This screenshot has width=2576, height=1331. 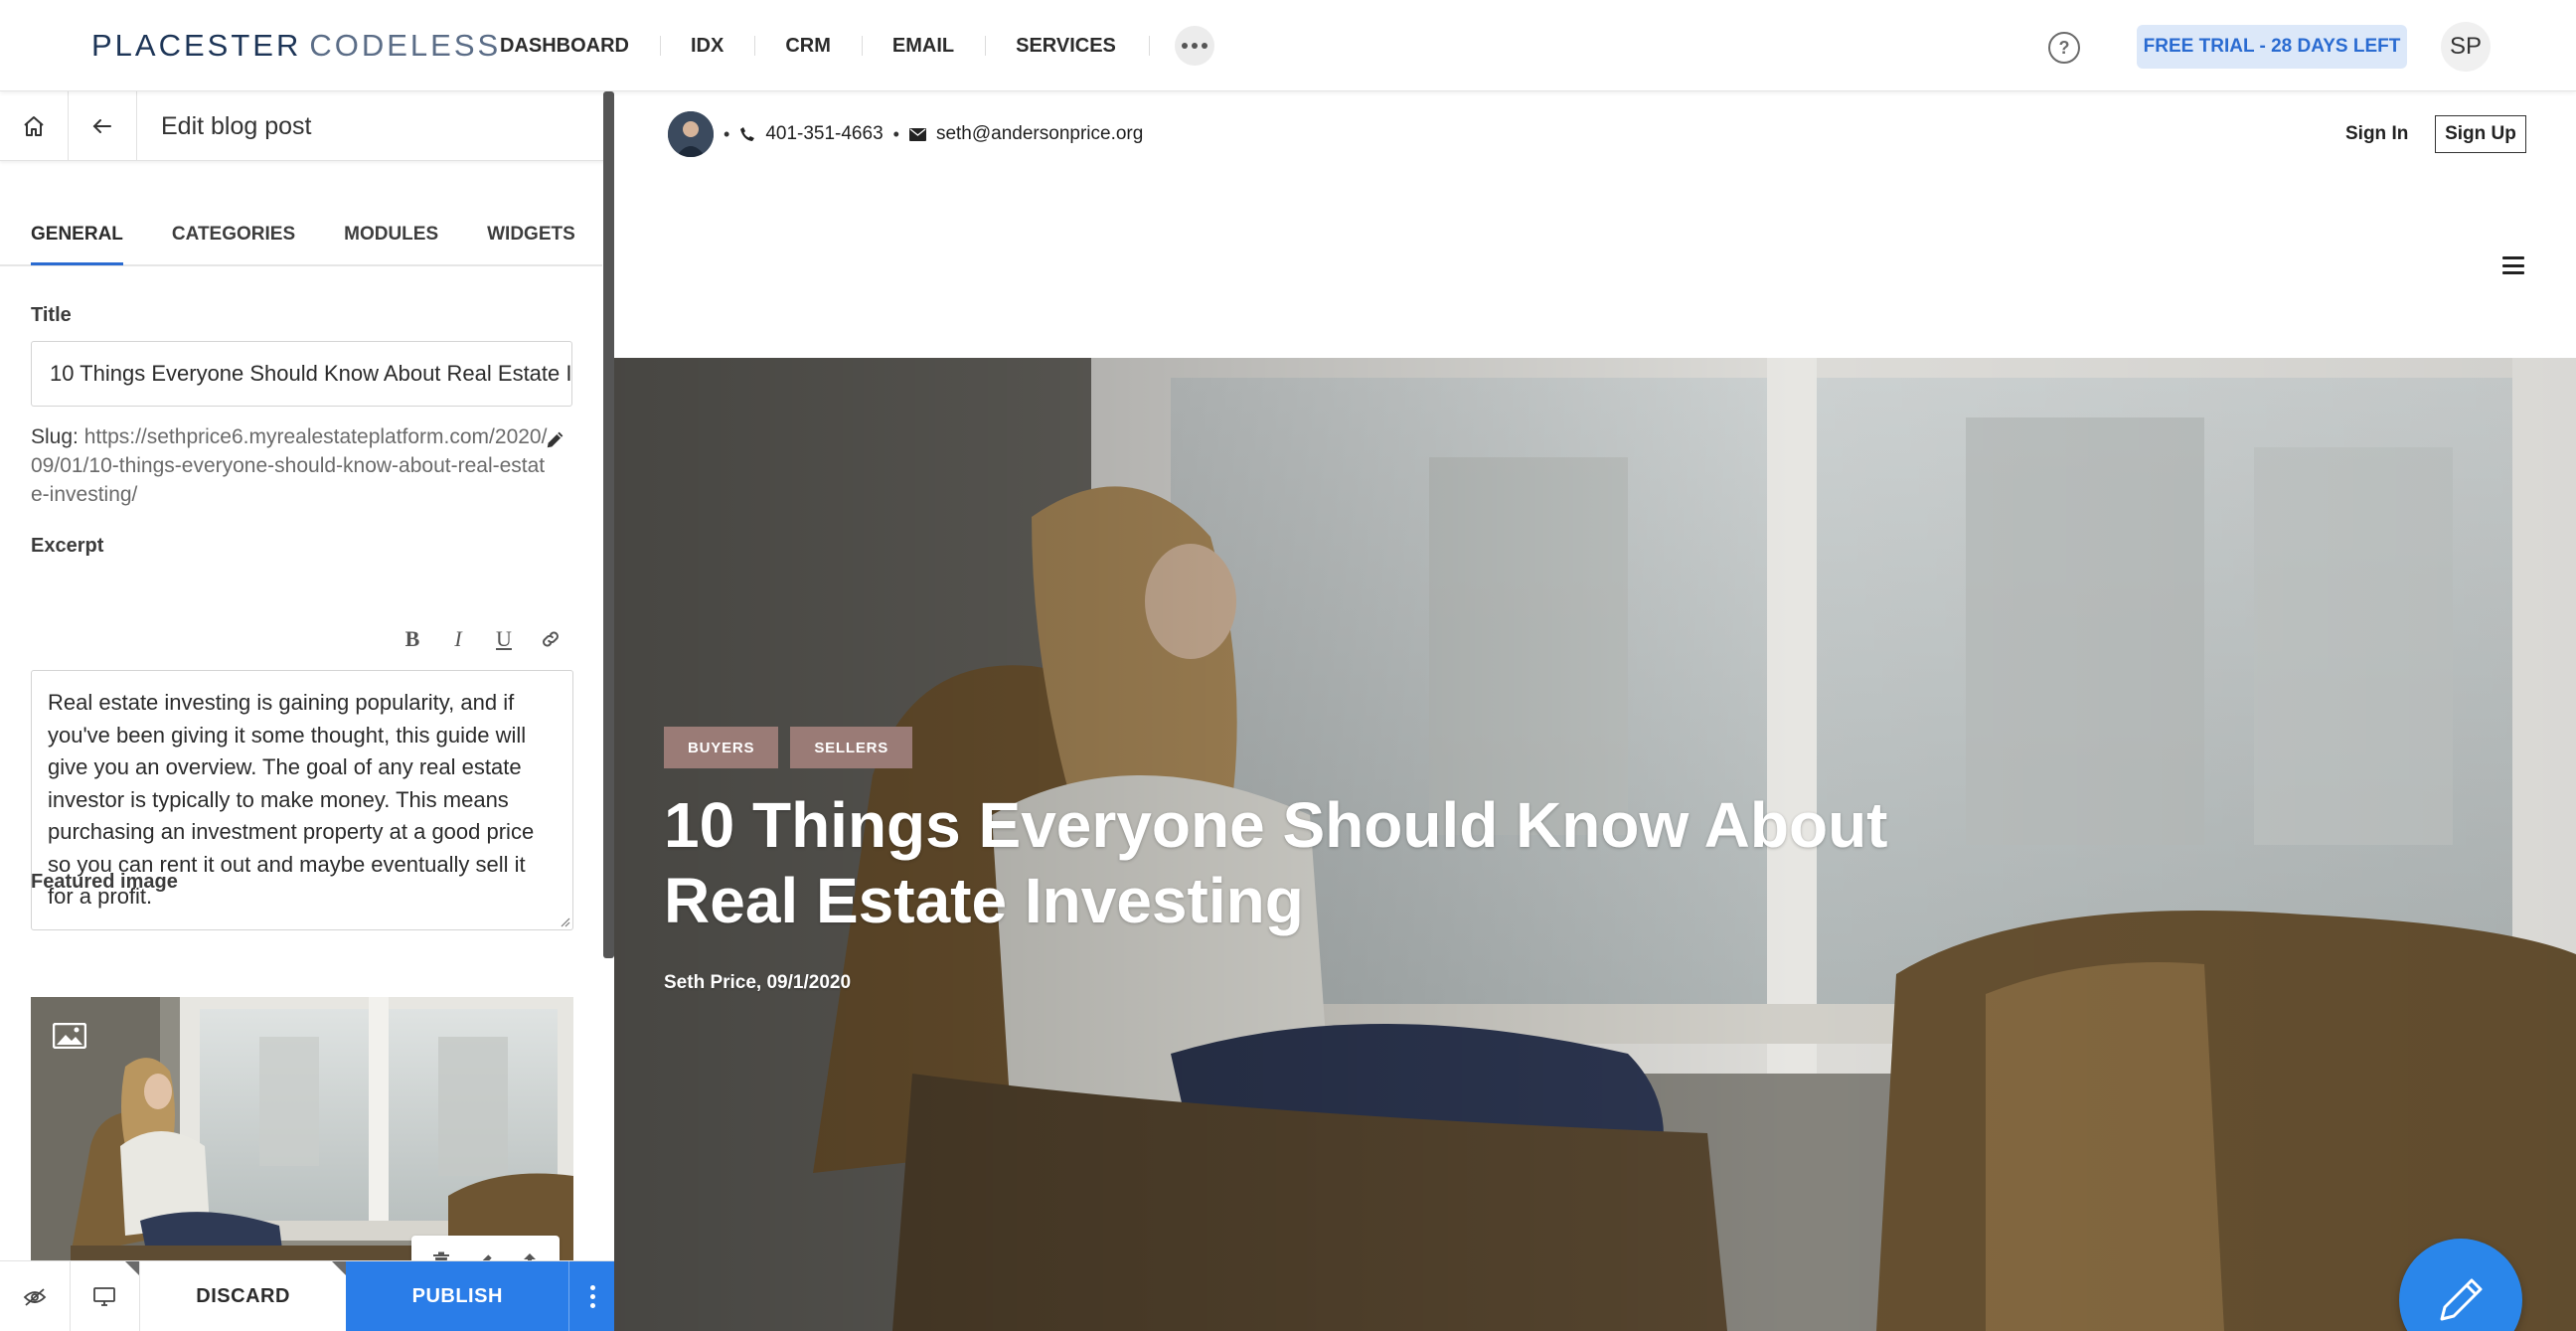 I want to click on post-tags: BUYERS SELLERS, so click(x=788, y=747).